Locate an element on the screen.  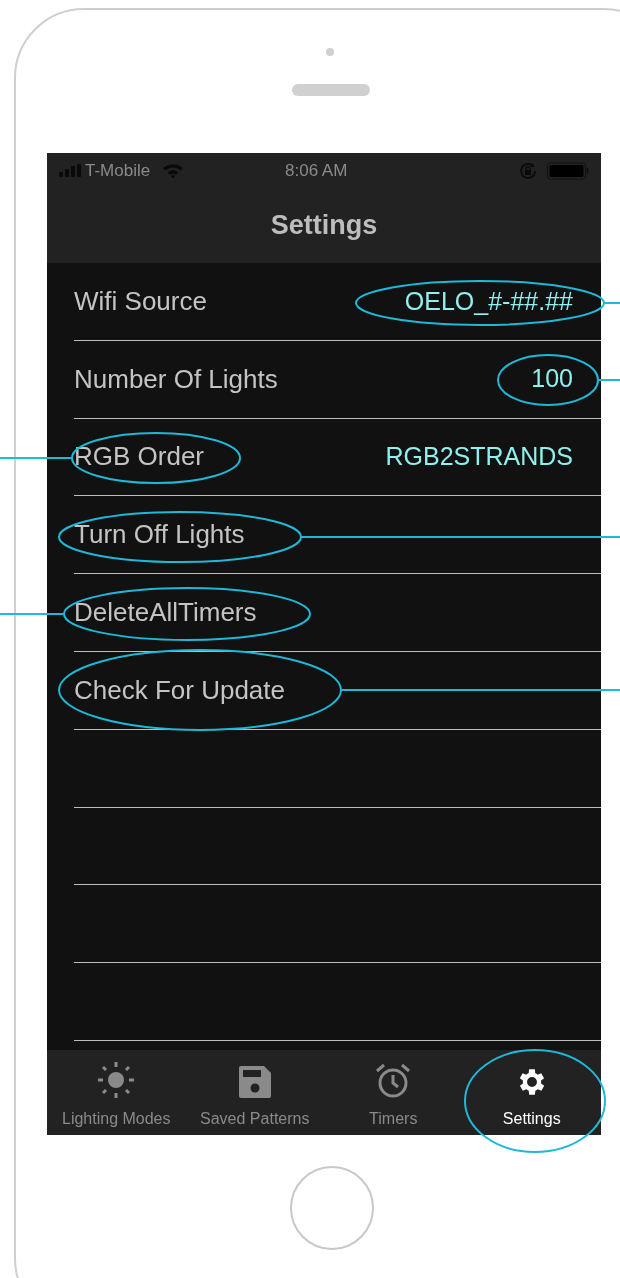
alarm-clock-icon is located at coordinates (393, 1081).